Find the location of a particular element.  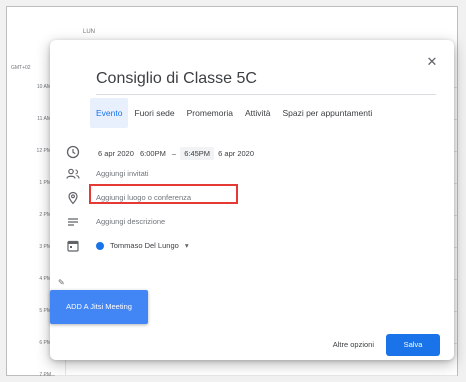

hour-label: 1 PM is located at coordinates (45, 183).